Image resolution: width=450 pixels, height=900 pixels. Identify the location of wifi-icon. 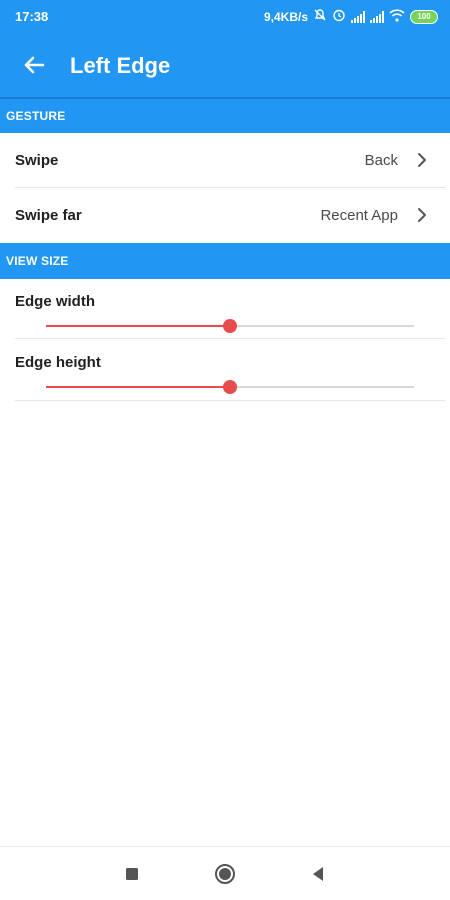
(397, 16).